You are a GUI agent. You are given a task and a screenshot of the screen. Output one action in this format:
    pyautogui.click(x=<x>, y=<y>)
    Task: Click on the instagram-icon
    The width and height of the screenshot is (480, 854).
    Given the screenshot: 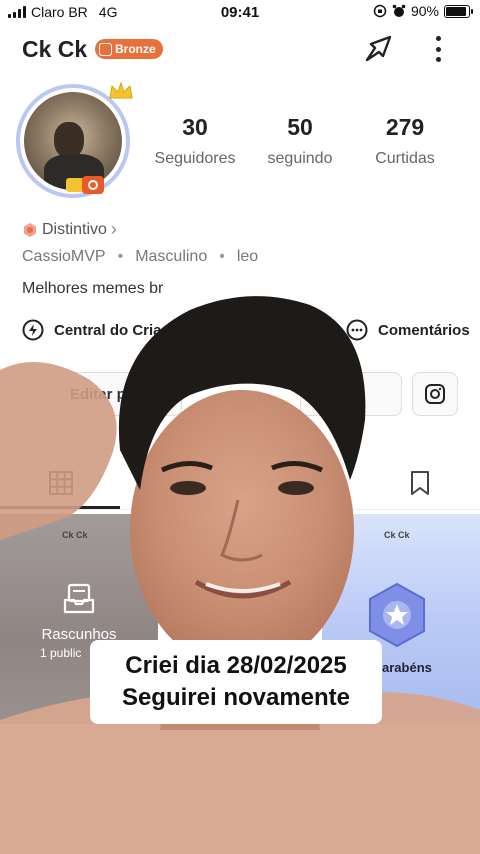 What is the action you would take?
    pyautogui.click(x=435, y=394)
    